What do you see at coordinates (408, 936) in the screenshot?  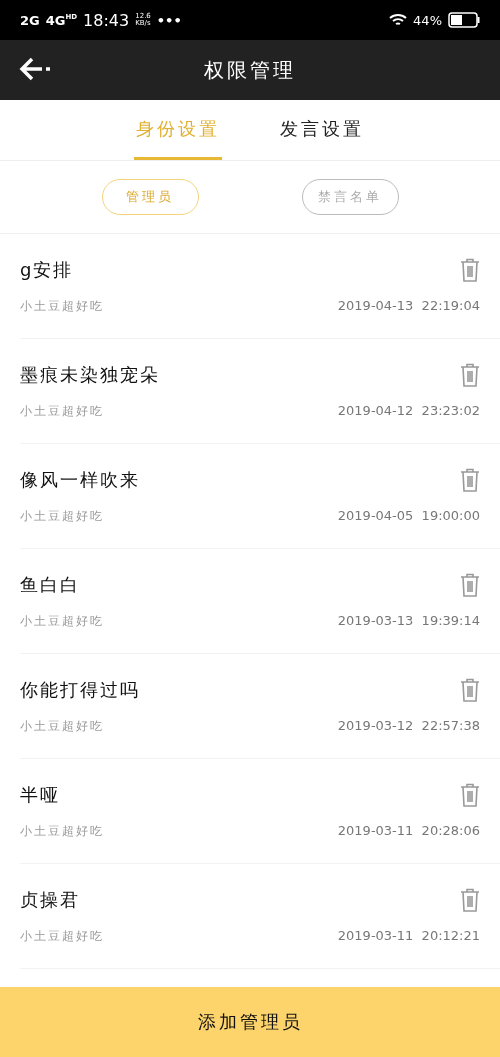 I see `added-time: 2019-03-11 20:12:21` at bounding box center [408, 936].